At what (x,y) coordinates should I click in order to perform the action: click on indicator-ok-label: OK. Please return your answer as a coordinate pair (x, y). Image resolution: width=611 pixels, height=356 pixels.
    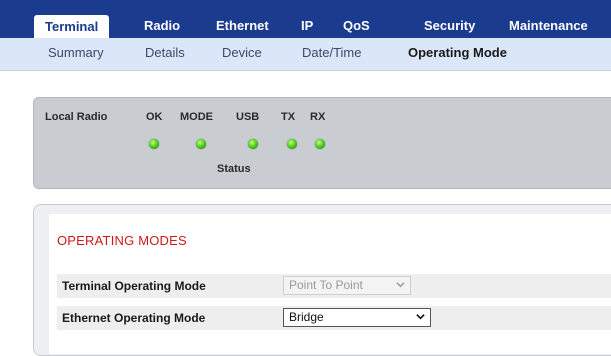
    Looking at the image, I should click on (154, 117).